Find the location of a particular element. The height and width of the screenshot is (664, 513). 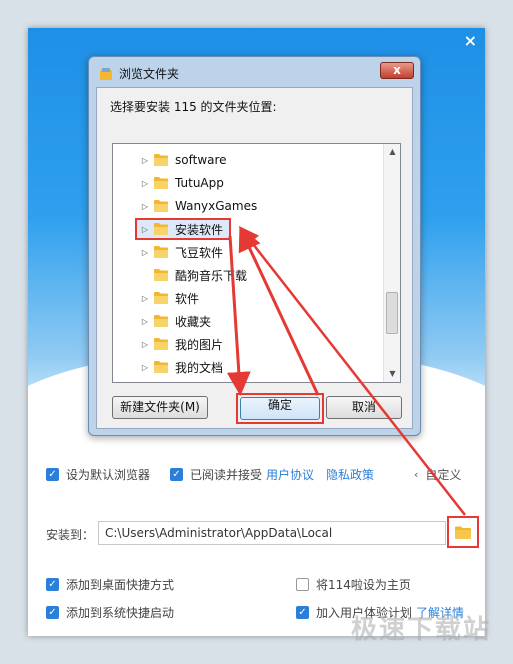

agreement-option: ✓ 已阅读并接受 用户协议 隐私政策 is located at coordinates (272, 474).